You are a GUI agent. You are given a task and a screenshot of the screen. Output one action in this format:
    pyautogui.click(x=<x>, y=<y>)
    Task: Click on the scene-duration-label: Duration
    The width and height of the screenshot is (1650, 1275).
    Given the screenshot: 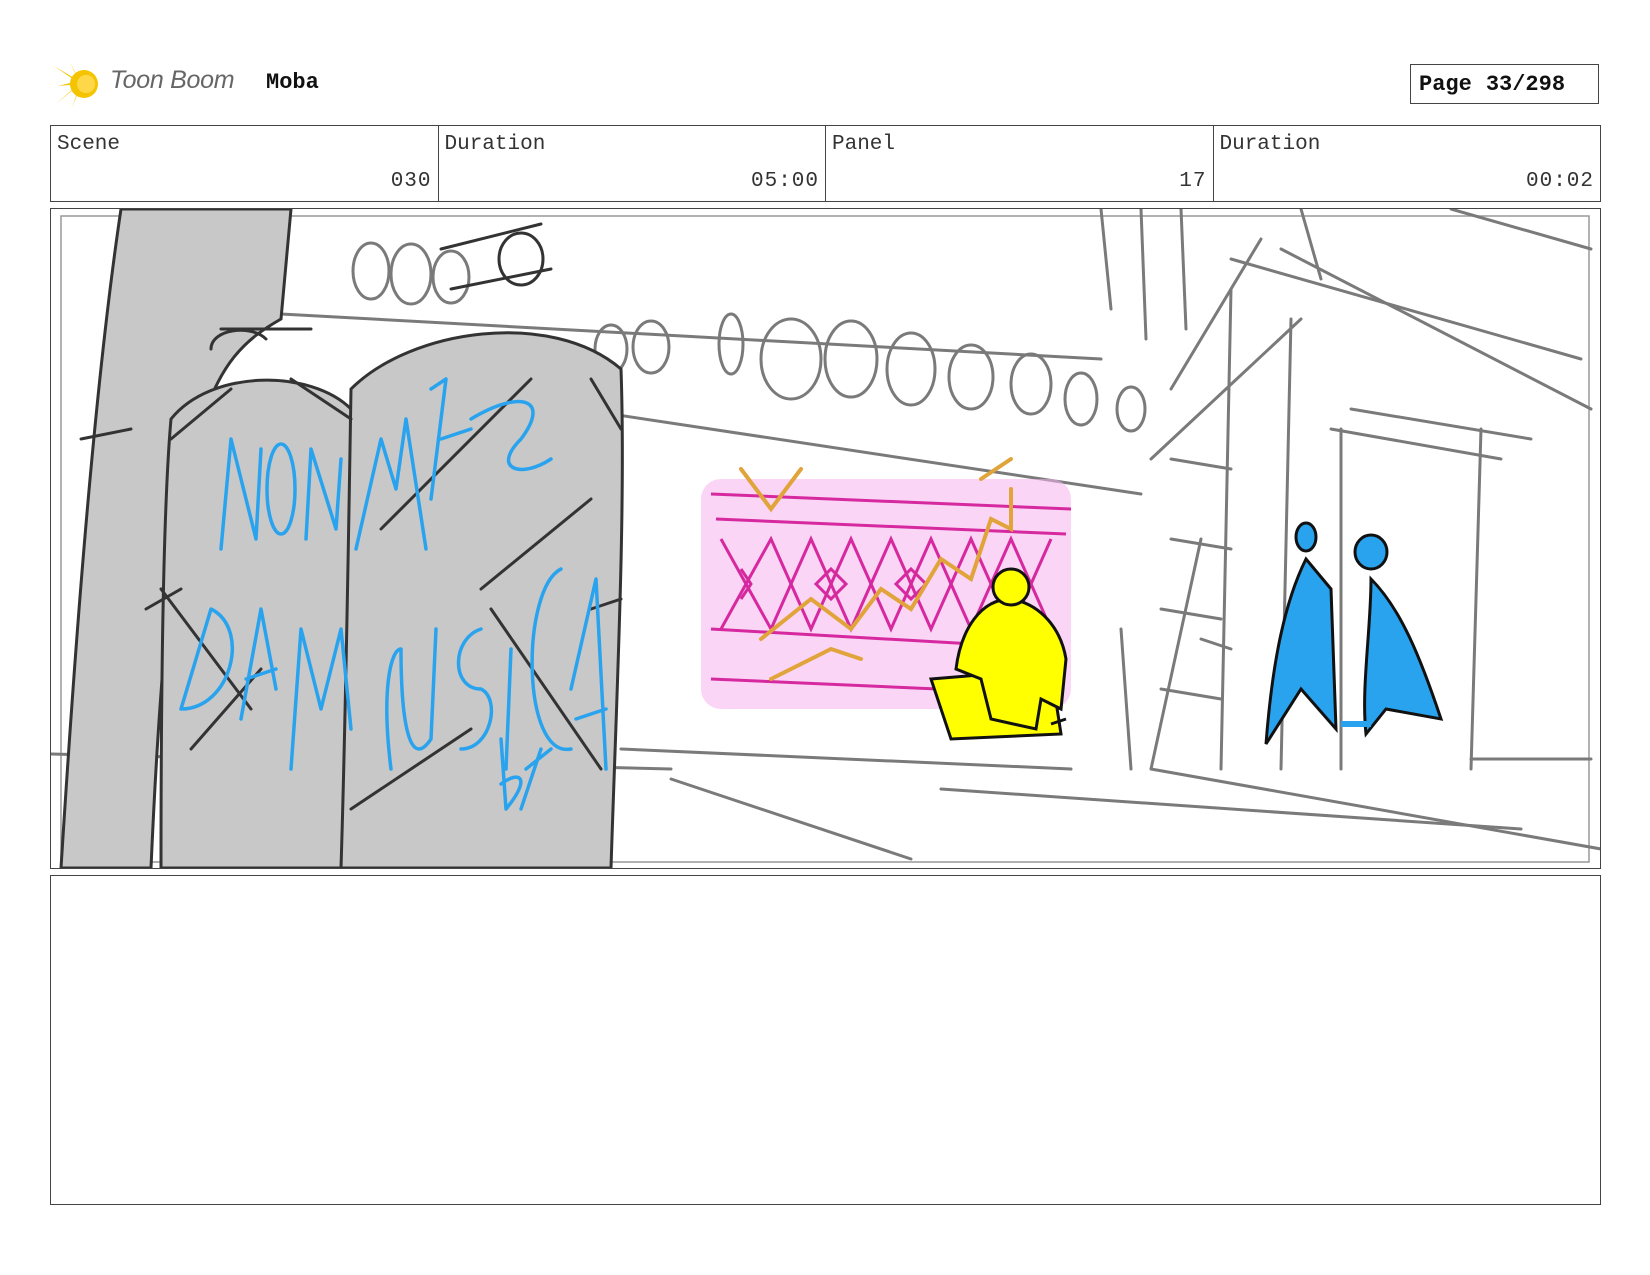 What is the action you would take?
    pyautogui.click(x=495, y=144)
    